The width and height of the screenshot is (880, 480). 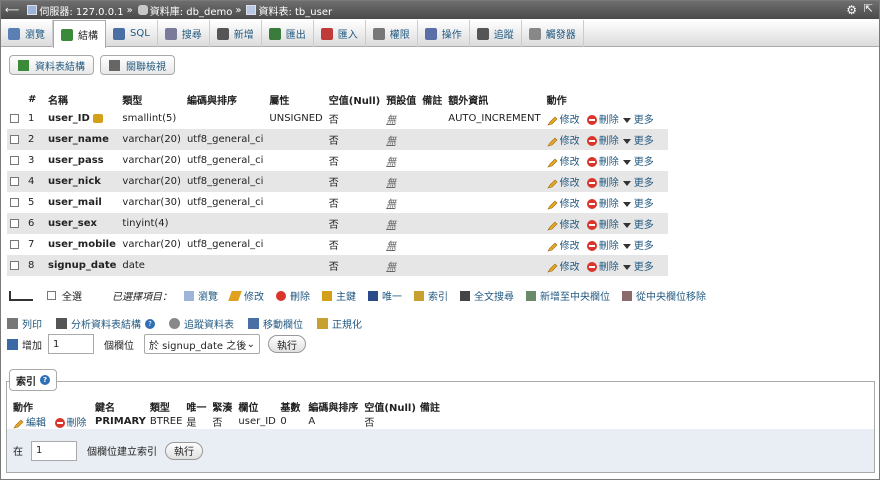 What do you see at coordinates (79, 34) in the screenshot?
I see `tab-structure: 結構` at bounding box center [79, 34].